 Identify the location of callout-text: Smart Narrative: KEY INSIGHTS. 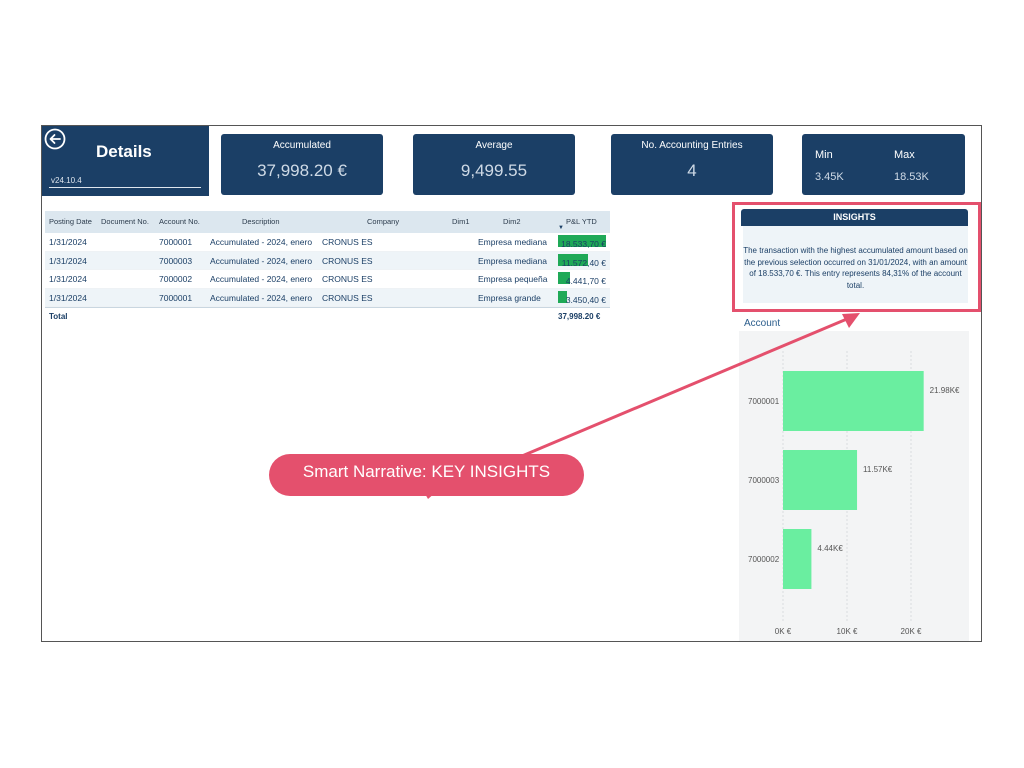
(426, 471).